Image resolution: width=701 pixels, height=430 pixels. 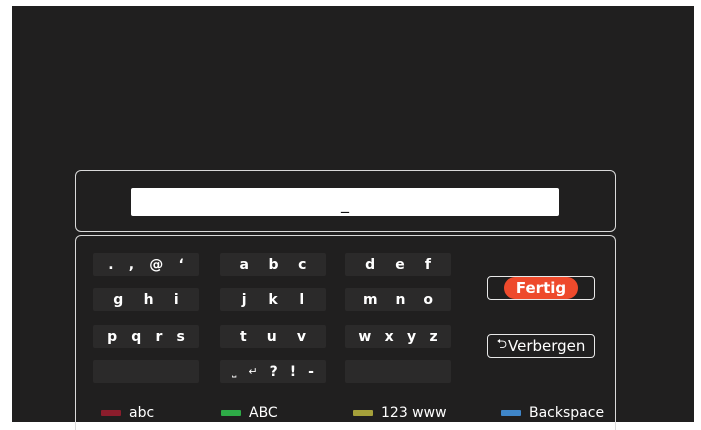 I want to click on key-ghi: g h i, so click(x=146, y=299).